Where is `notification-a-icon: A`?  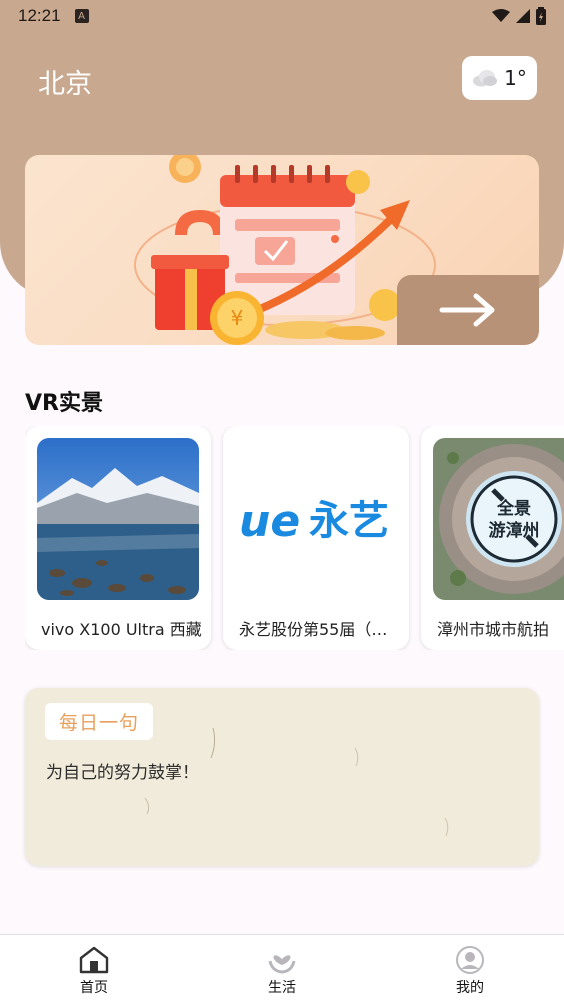 notification-a-icon: A is located at coordinates (81, 16).